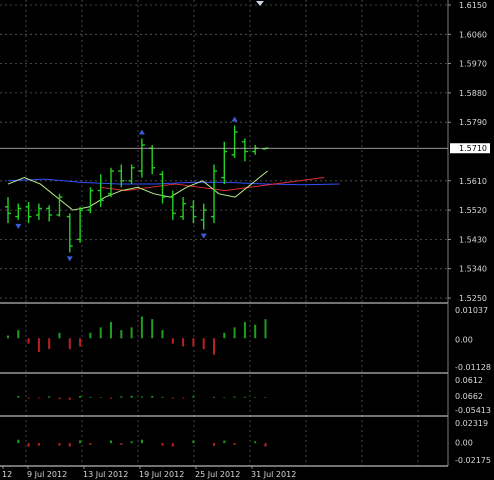 The height and width of the screenshot is (480, 494). Describe the element at coordinates (469, 396) in the screenshot. I see `indicator-axis-label: 0.0662` at that location.